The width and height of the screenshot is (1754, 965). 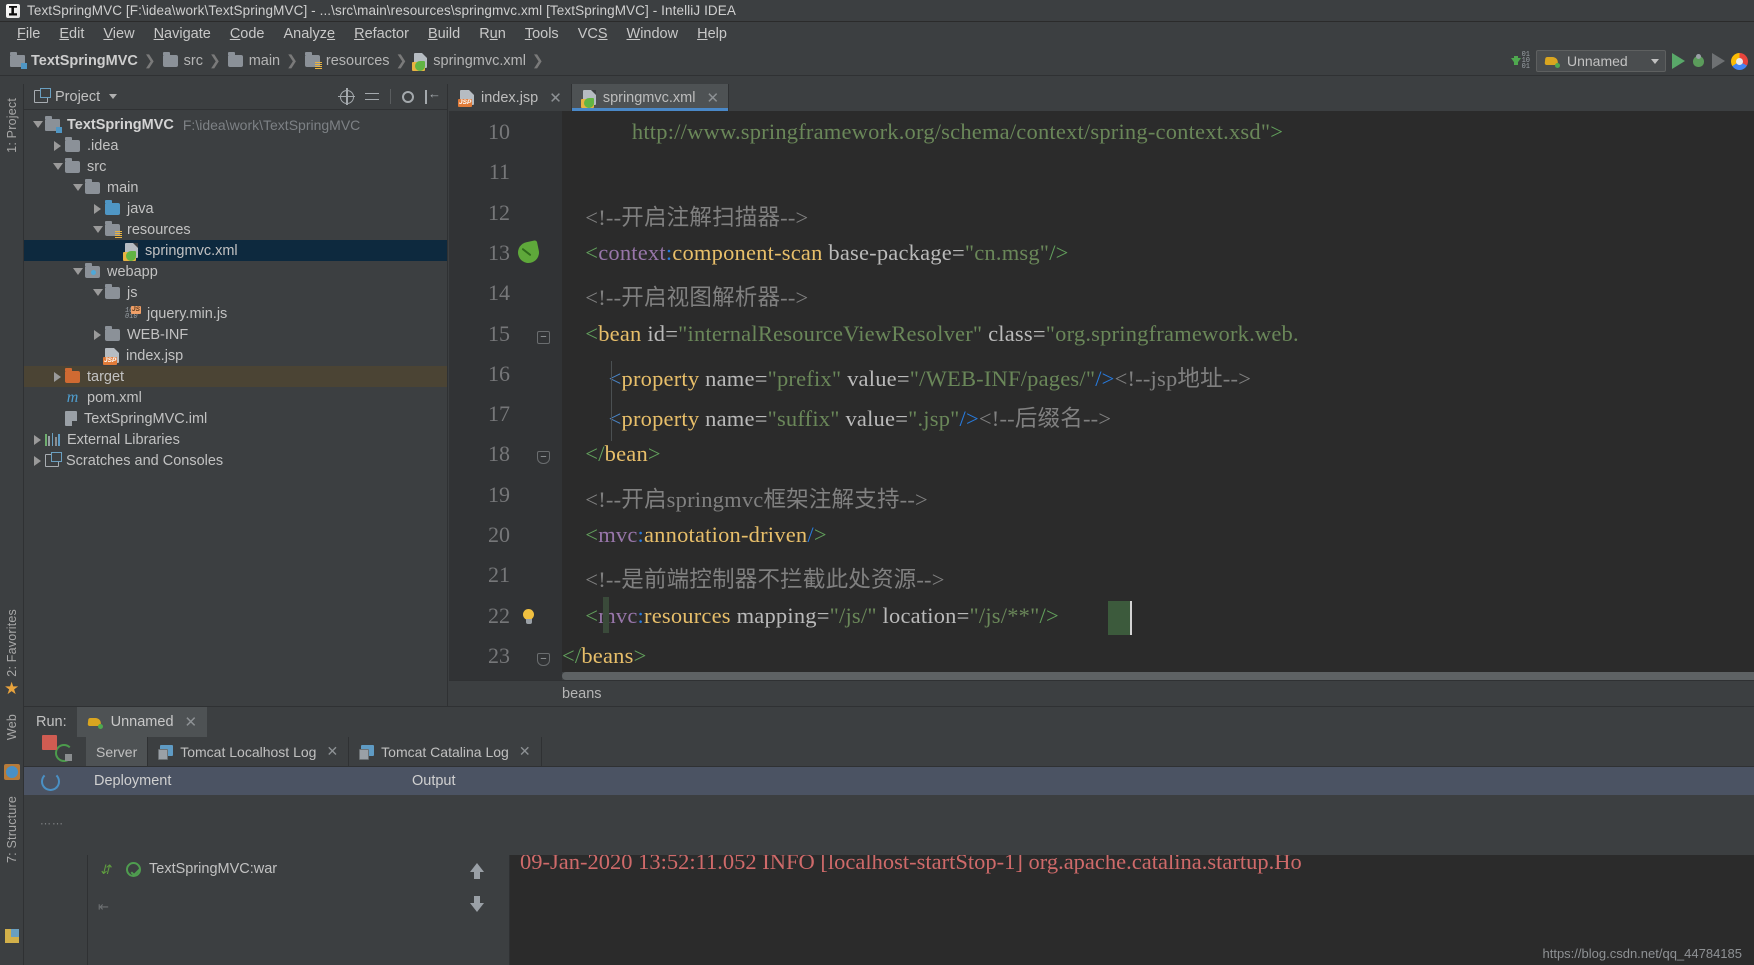 I want to click on menu-code: Code, so click(x=247, y=34).